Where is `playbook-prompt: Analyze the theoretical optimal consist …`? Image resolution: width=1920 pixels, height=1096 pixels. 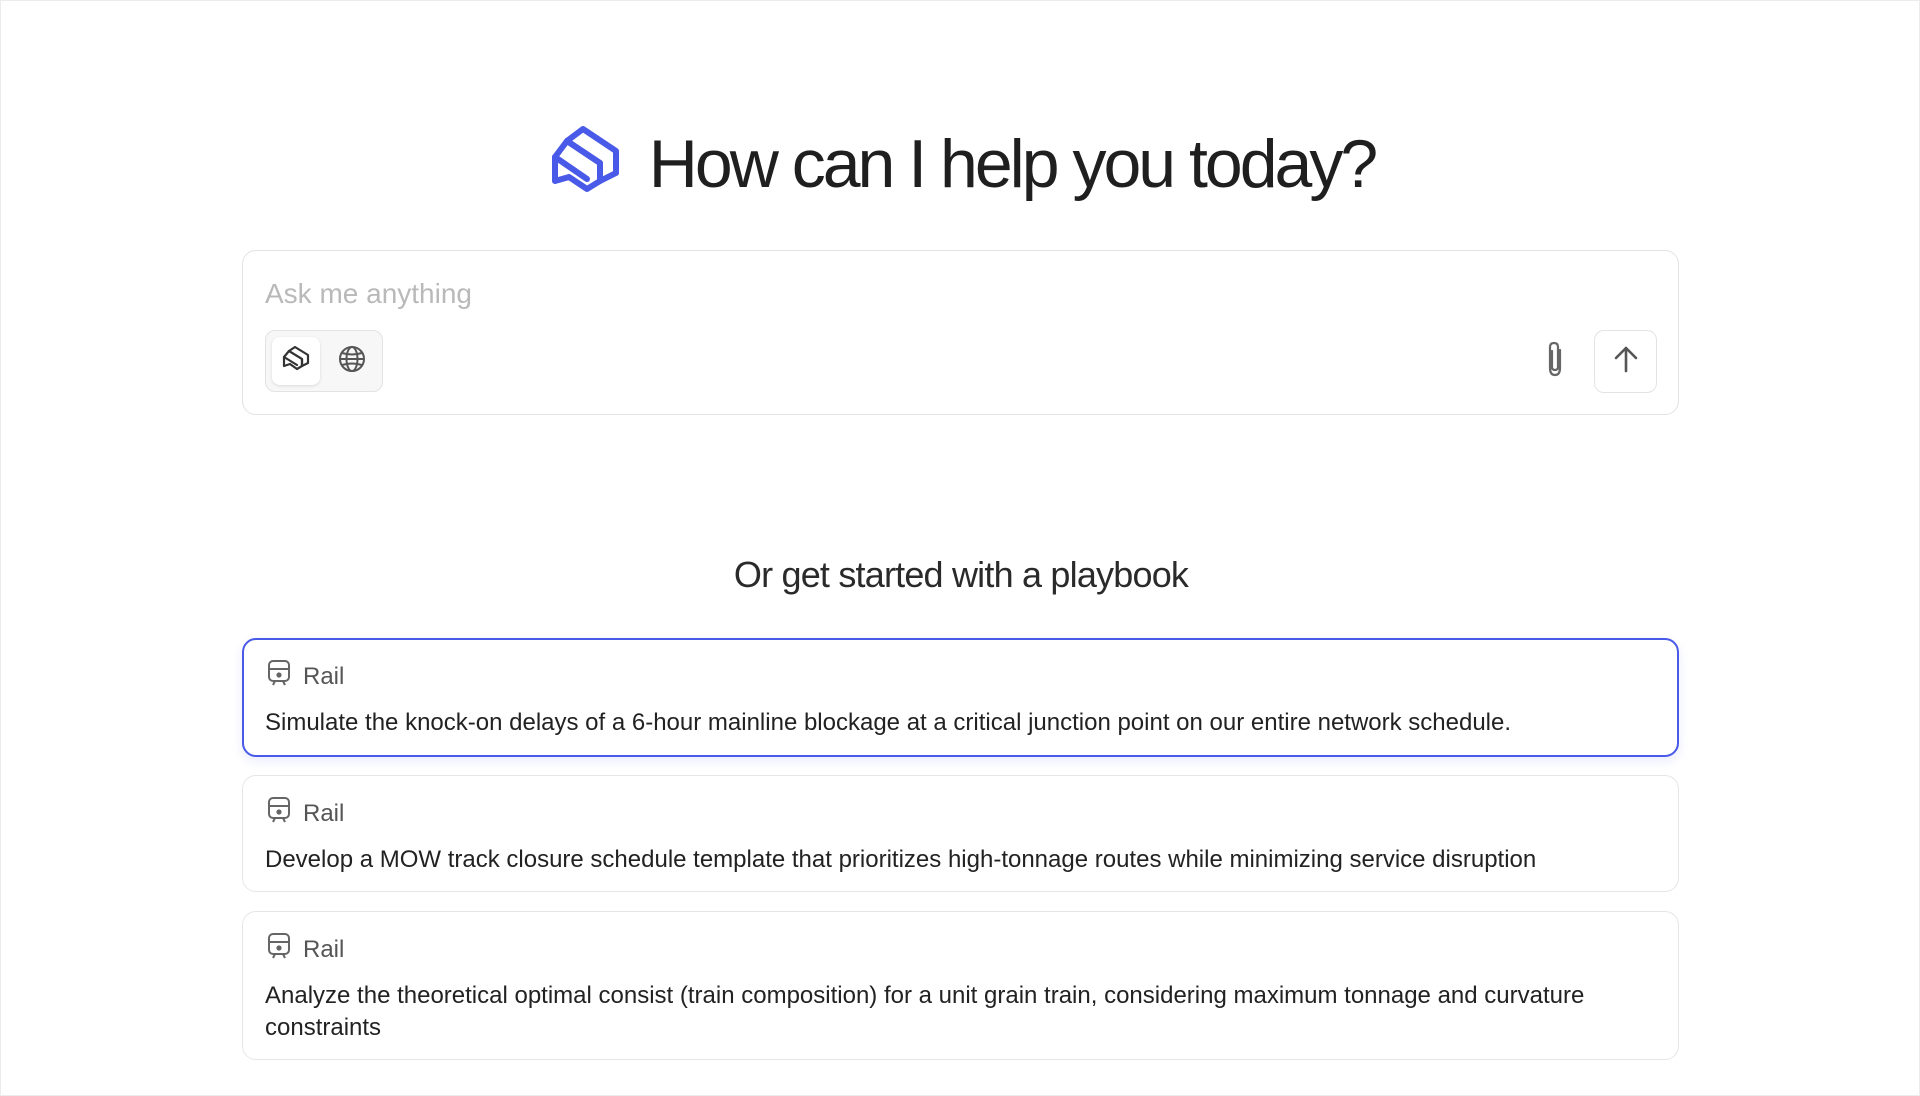
playbook-prompt: Analyze the theoretical optimal consist … is located at coordinates (925, 1011).